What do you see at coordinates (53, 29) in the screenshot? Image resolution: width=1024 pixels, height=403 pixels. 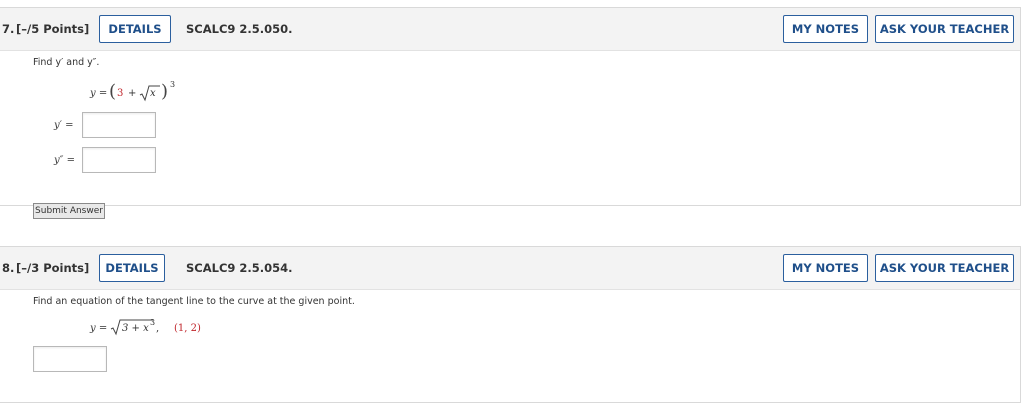 I see `question-7-points: [–/5 Points]` at bounding box center [53, 29].